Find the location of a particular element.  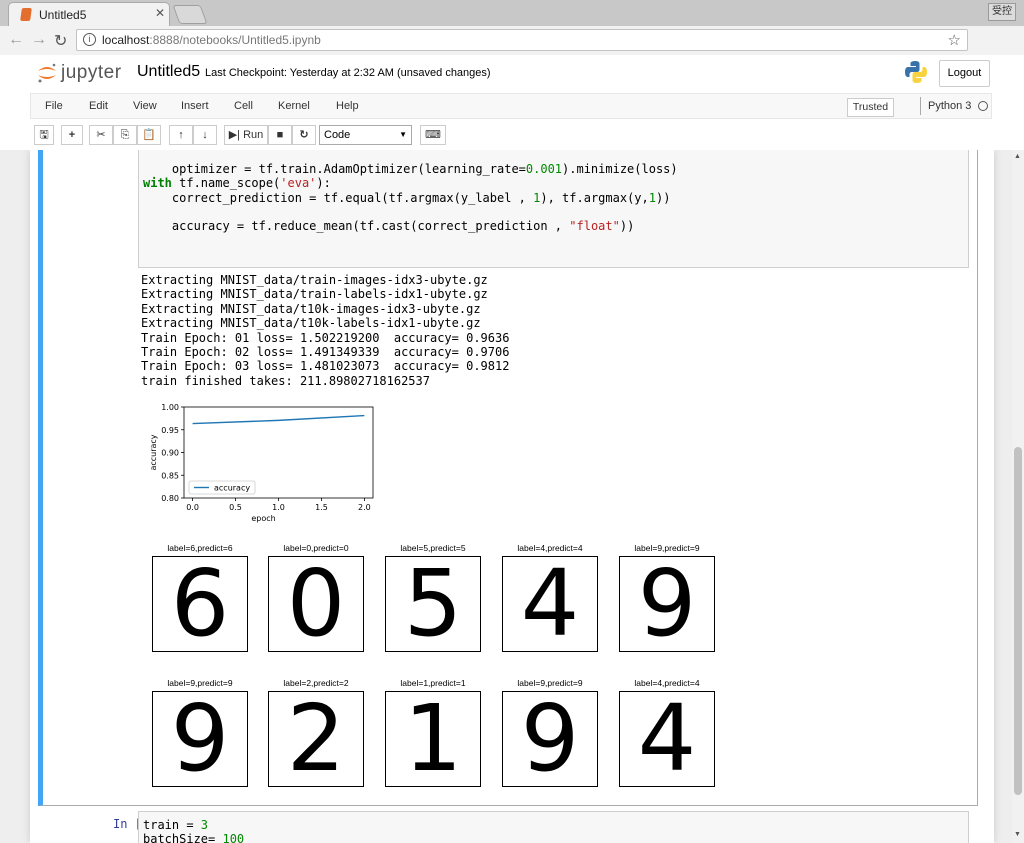

x-tick-label: 0.5 is located at coordinates (235, 507).